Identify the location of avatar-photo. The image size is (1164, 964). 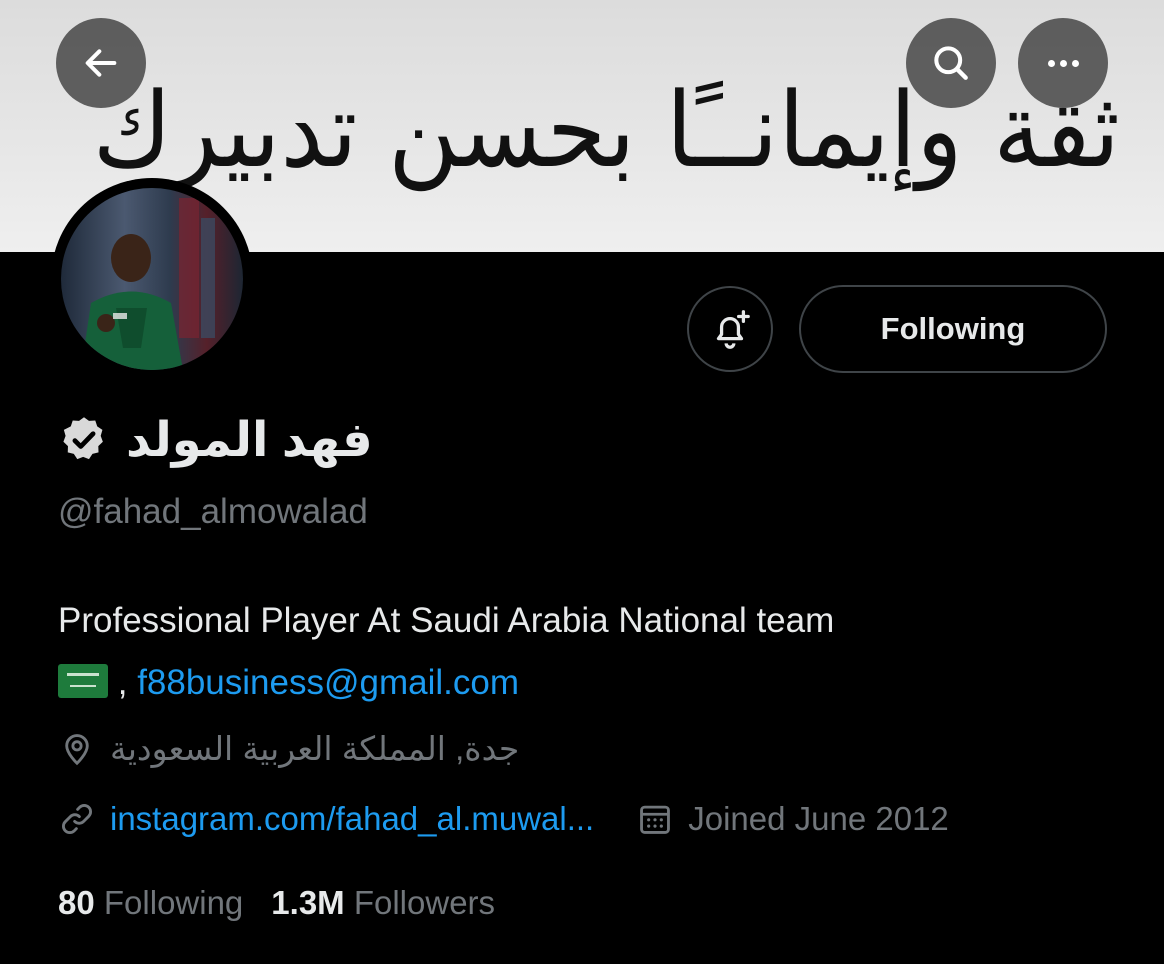
(152, 279).